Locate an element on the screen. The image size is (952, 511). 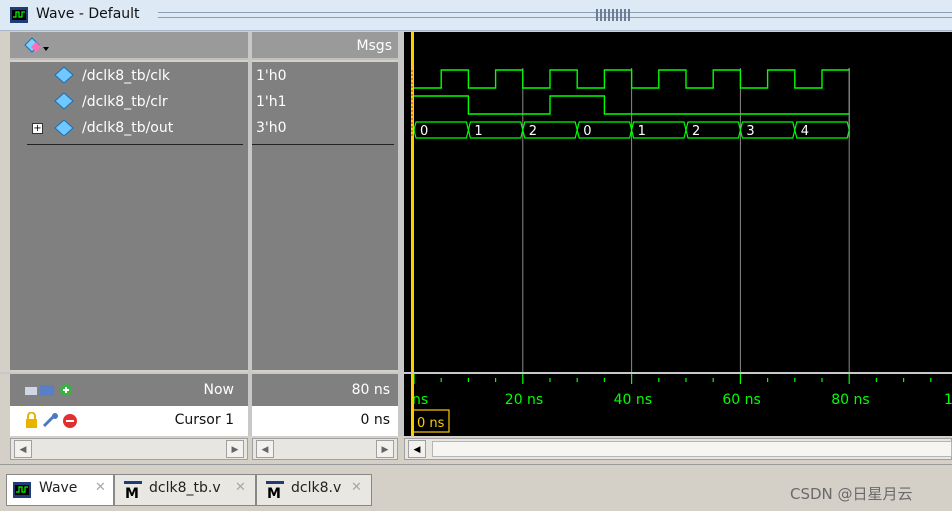
signal-name: /dclk8_tb/clr is located at coordinates (125, 102).